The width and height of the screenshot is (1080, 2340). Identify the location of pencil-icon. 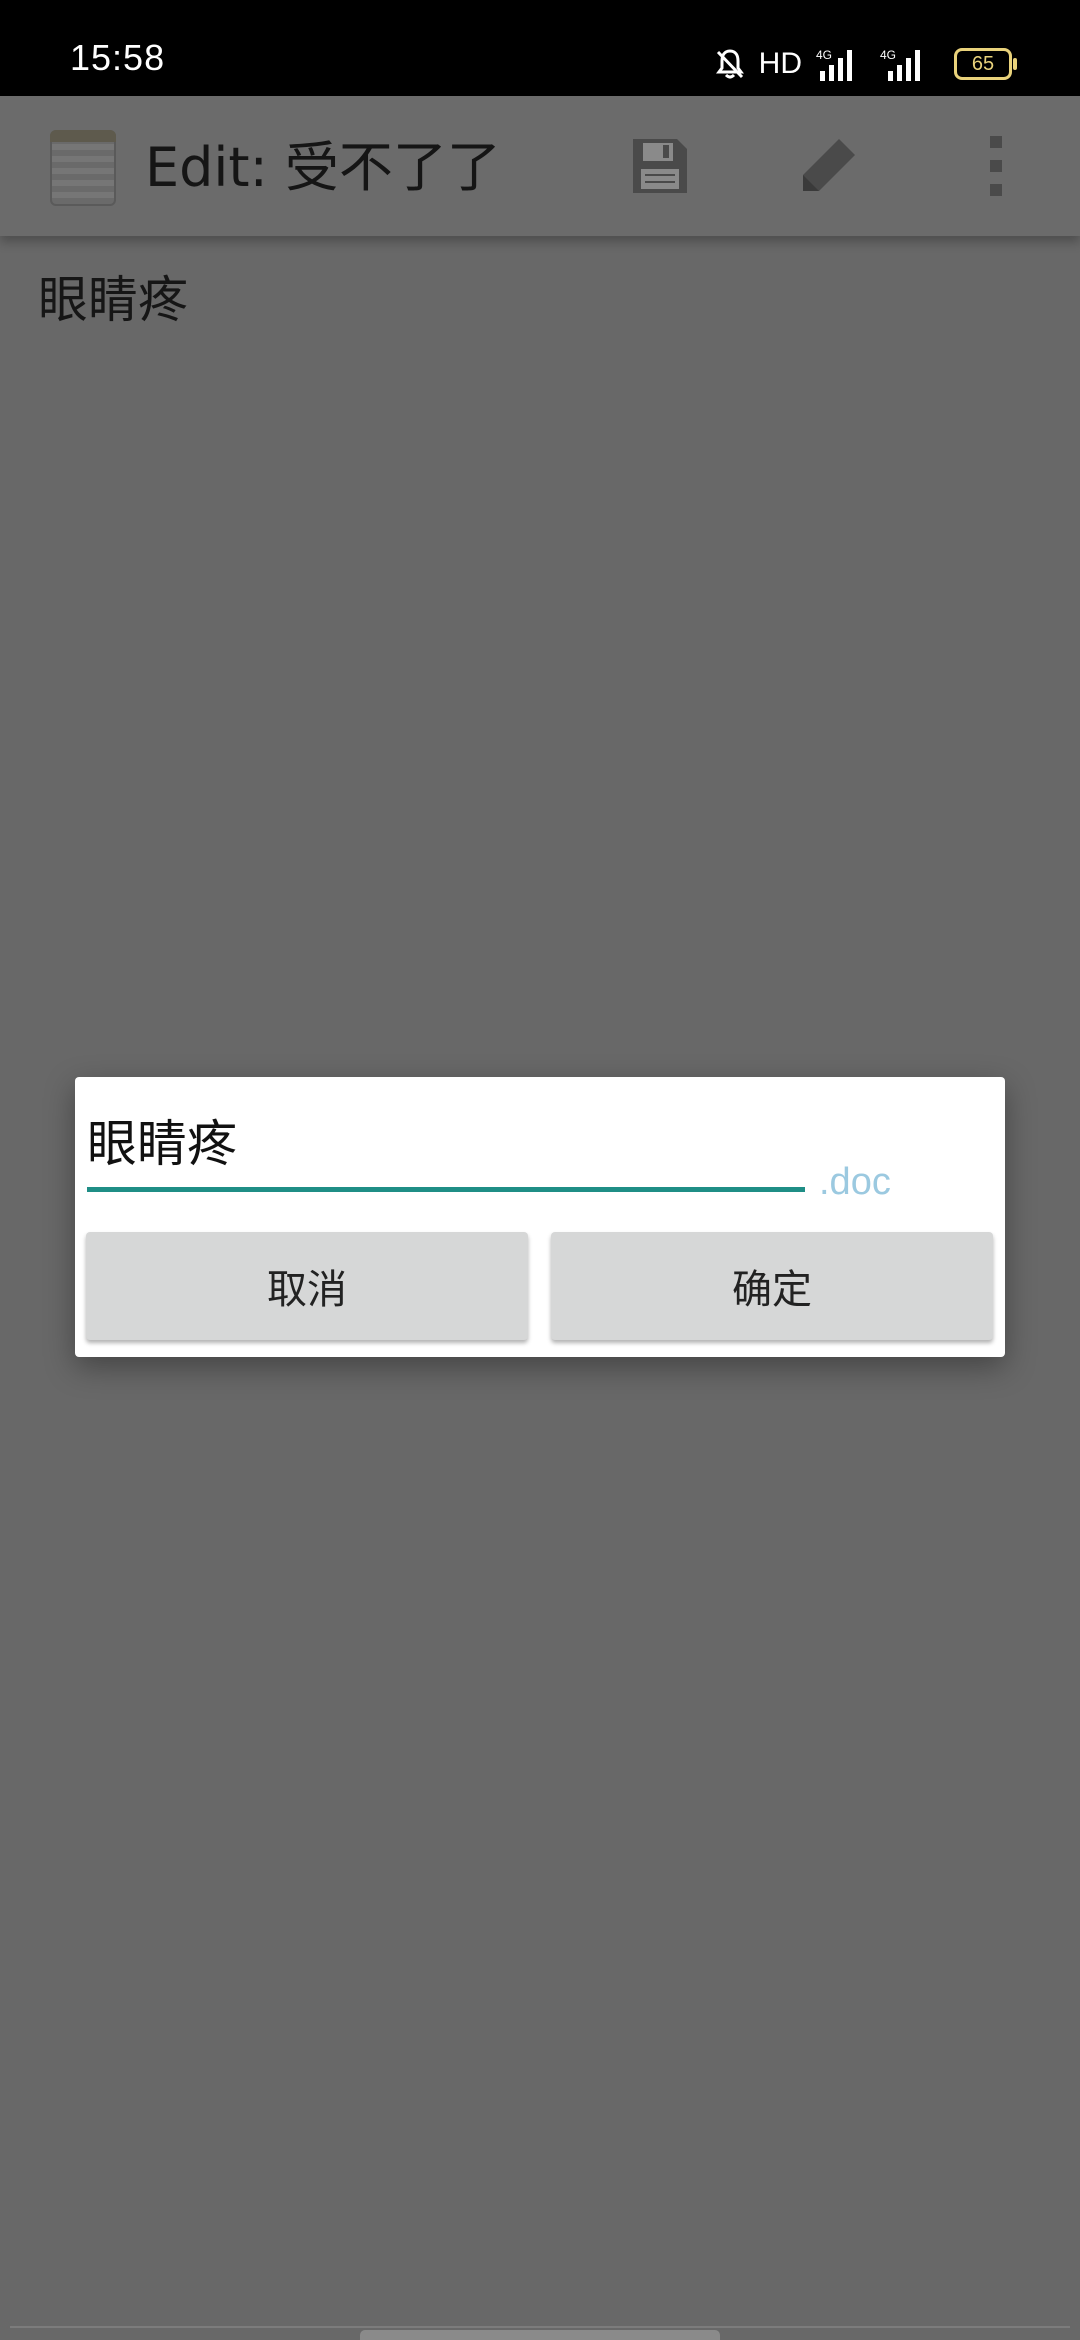
(828, 168).